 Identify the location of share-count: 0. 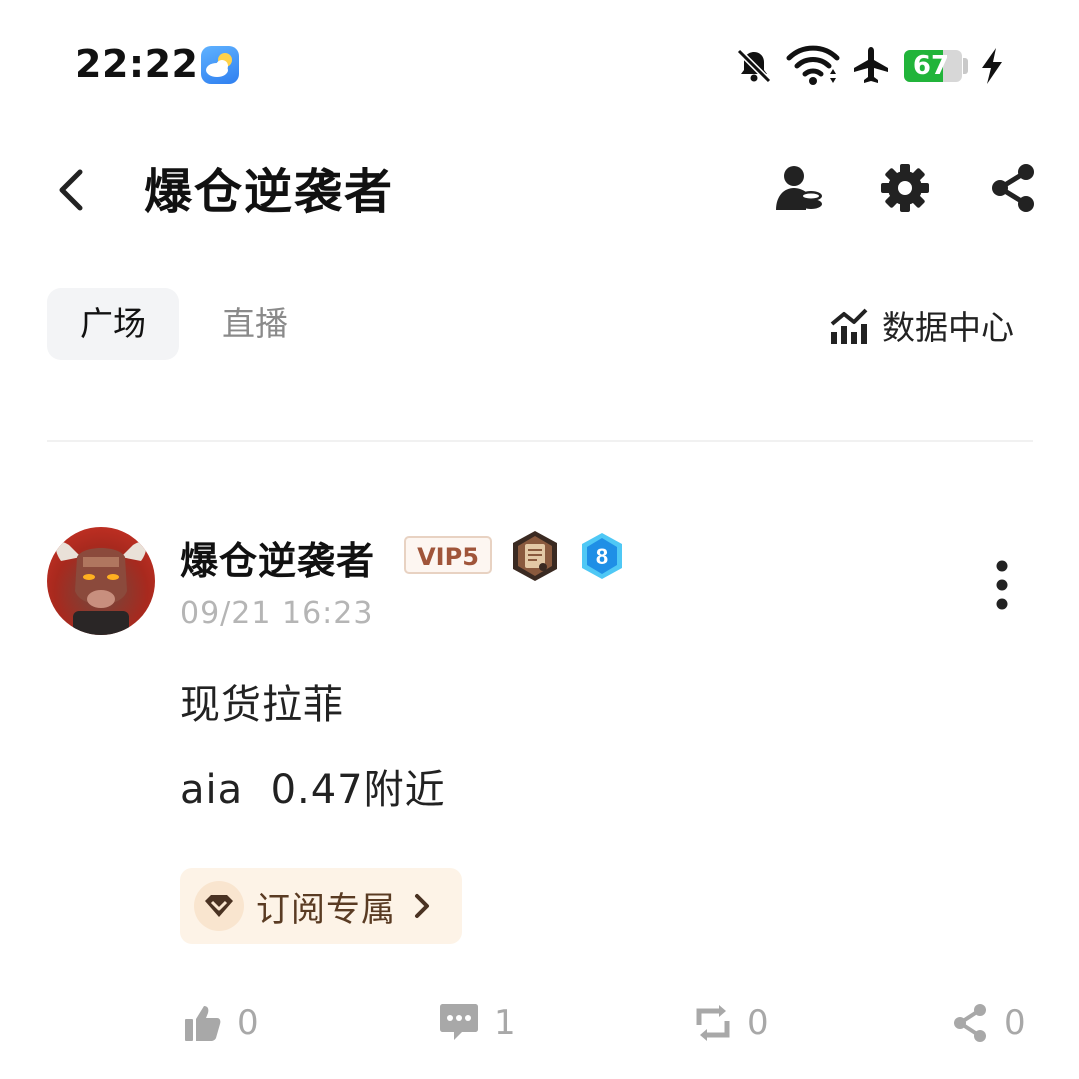
(1015, 1023).